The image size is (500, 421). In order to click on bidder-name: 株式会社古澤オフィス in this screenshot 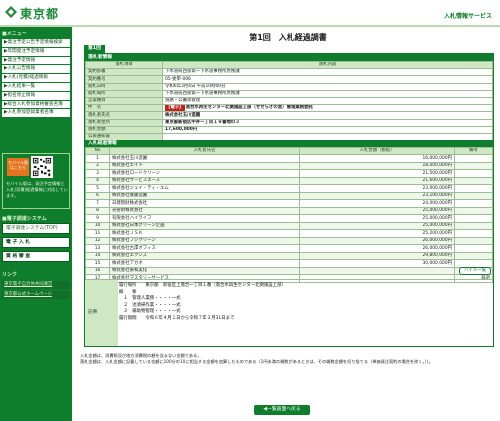, I will do `click(204, 248)`.